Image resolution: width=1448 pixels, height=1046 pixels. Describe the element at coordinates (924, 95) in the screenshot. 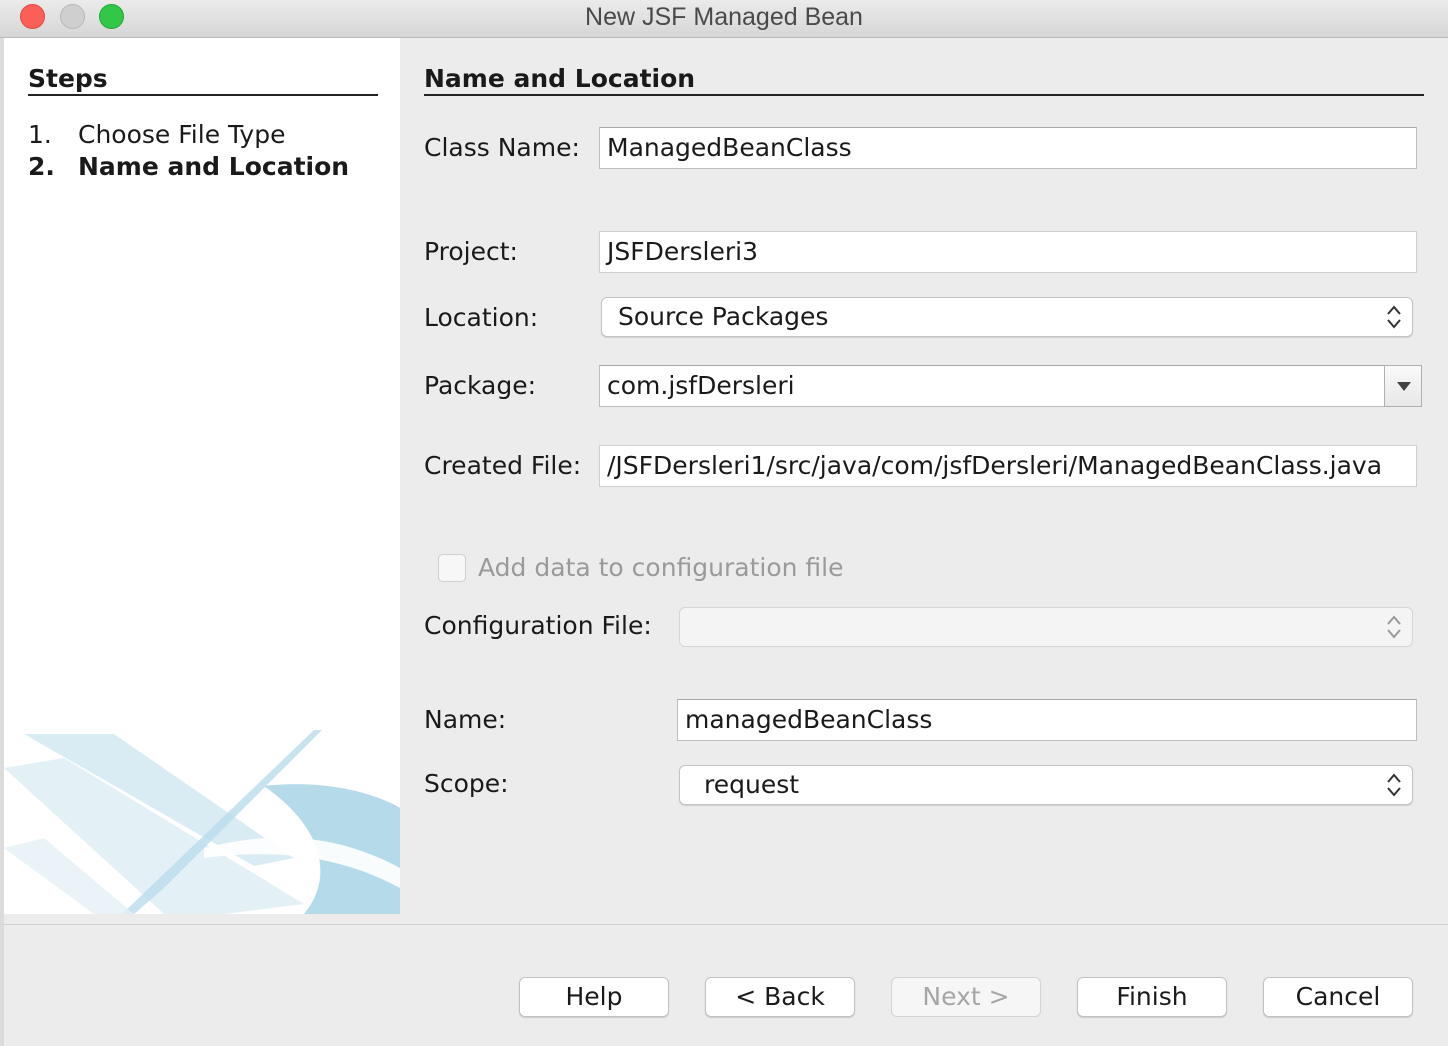

I see `section-divider` at that location.